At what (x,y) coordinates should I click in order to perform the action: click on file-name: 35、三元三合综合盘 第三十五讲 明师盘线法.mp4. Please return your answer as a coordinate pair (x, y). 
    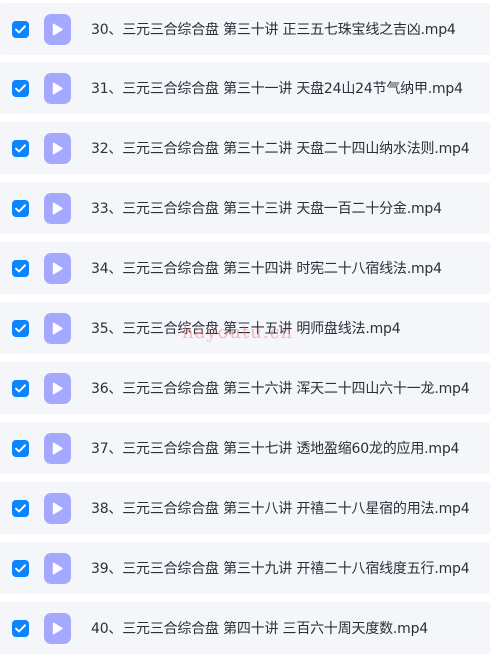
    Looking at the image, I should click on (246, 328).